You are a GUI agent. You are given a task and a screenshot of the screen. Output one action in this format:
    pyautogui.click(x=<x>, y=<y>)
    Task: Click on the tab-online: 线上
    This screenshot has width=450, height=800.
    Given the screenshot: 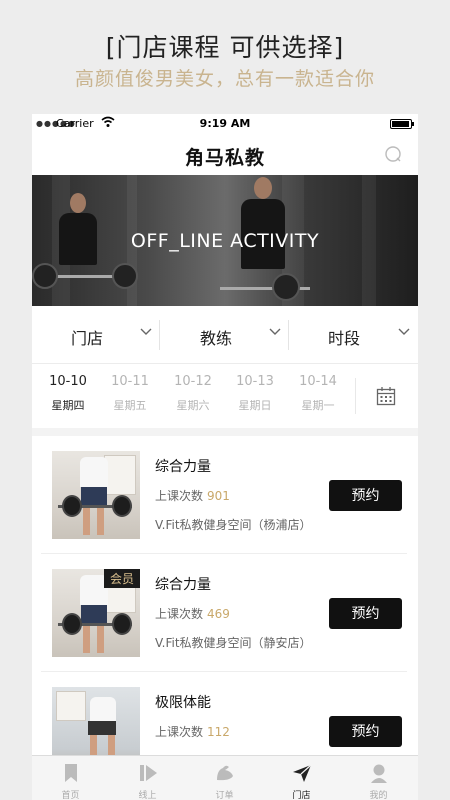 What is the action you would take?
    pyautogui.click(x=147, y=778)
    